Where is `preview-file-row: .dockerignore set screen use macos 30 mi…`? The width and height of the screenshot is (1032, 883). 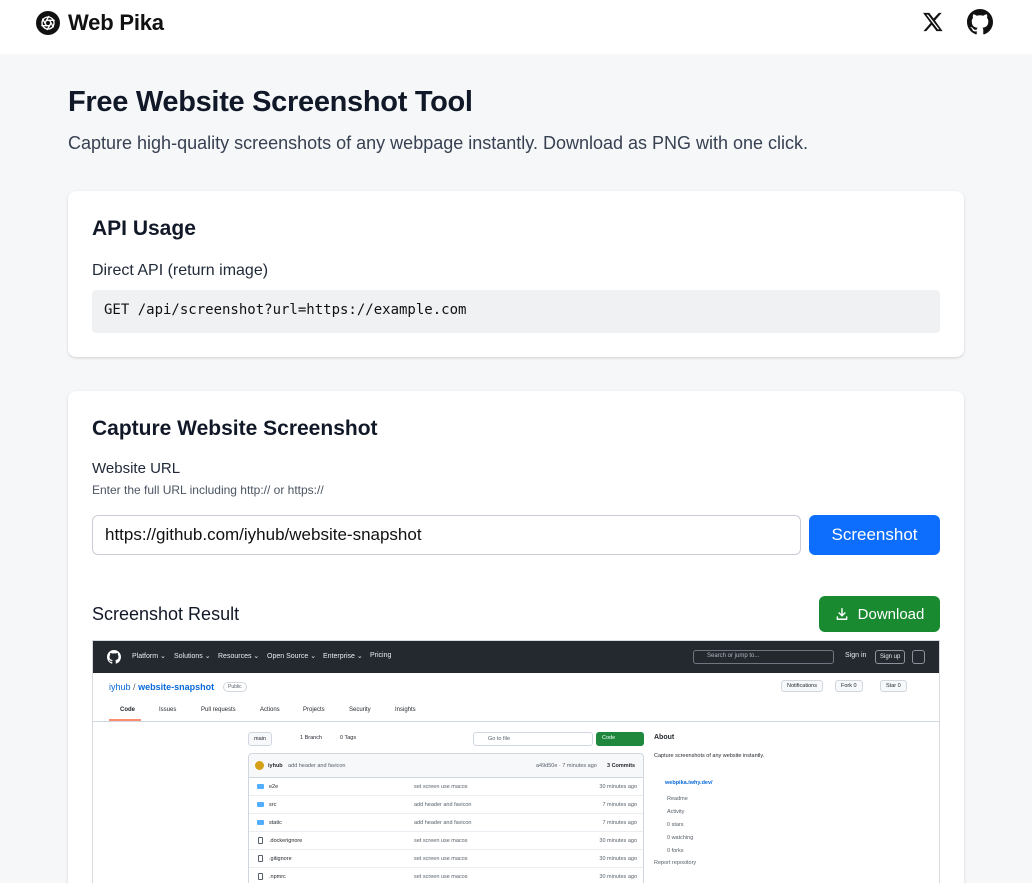 preview-file-row: .dockerignore set screen use macos 30 mi… is located at coordinates (446, 841).